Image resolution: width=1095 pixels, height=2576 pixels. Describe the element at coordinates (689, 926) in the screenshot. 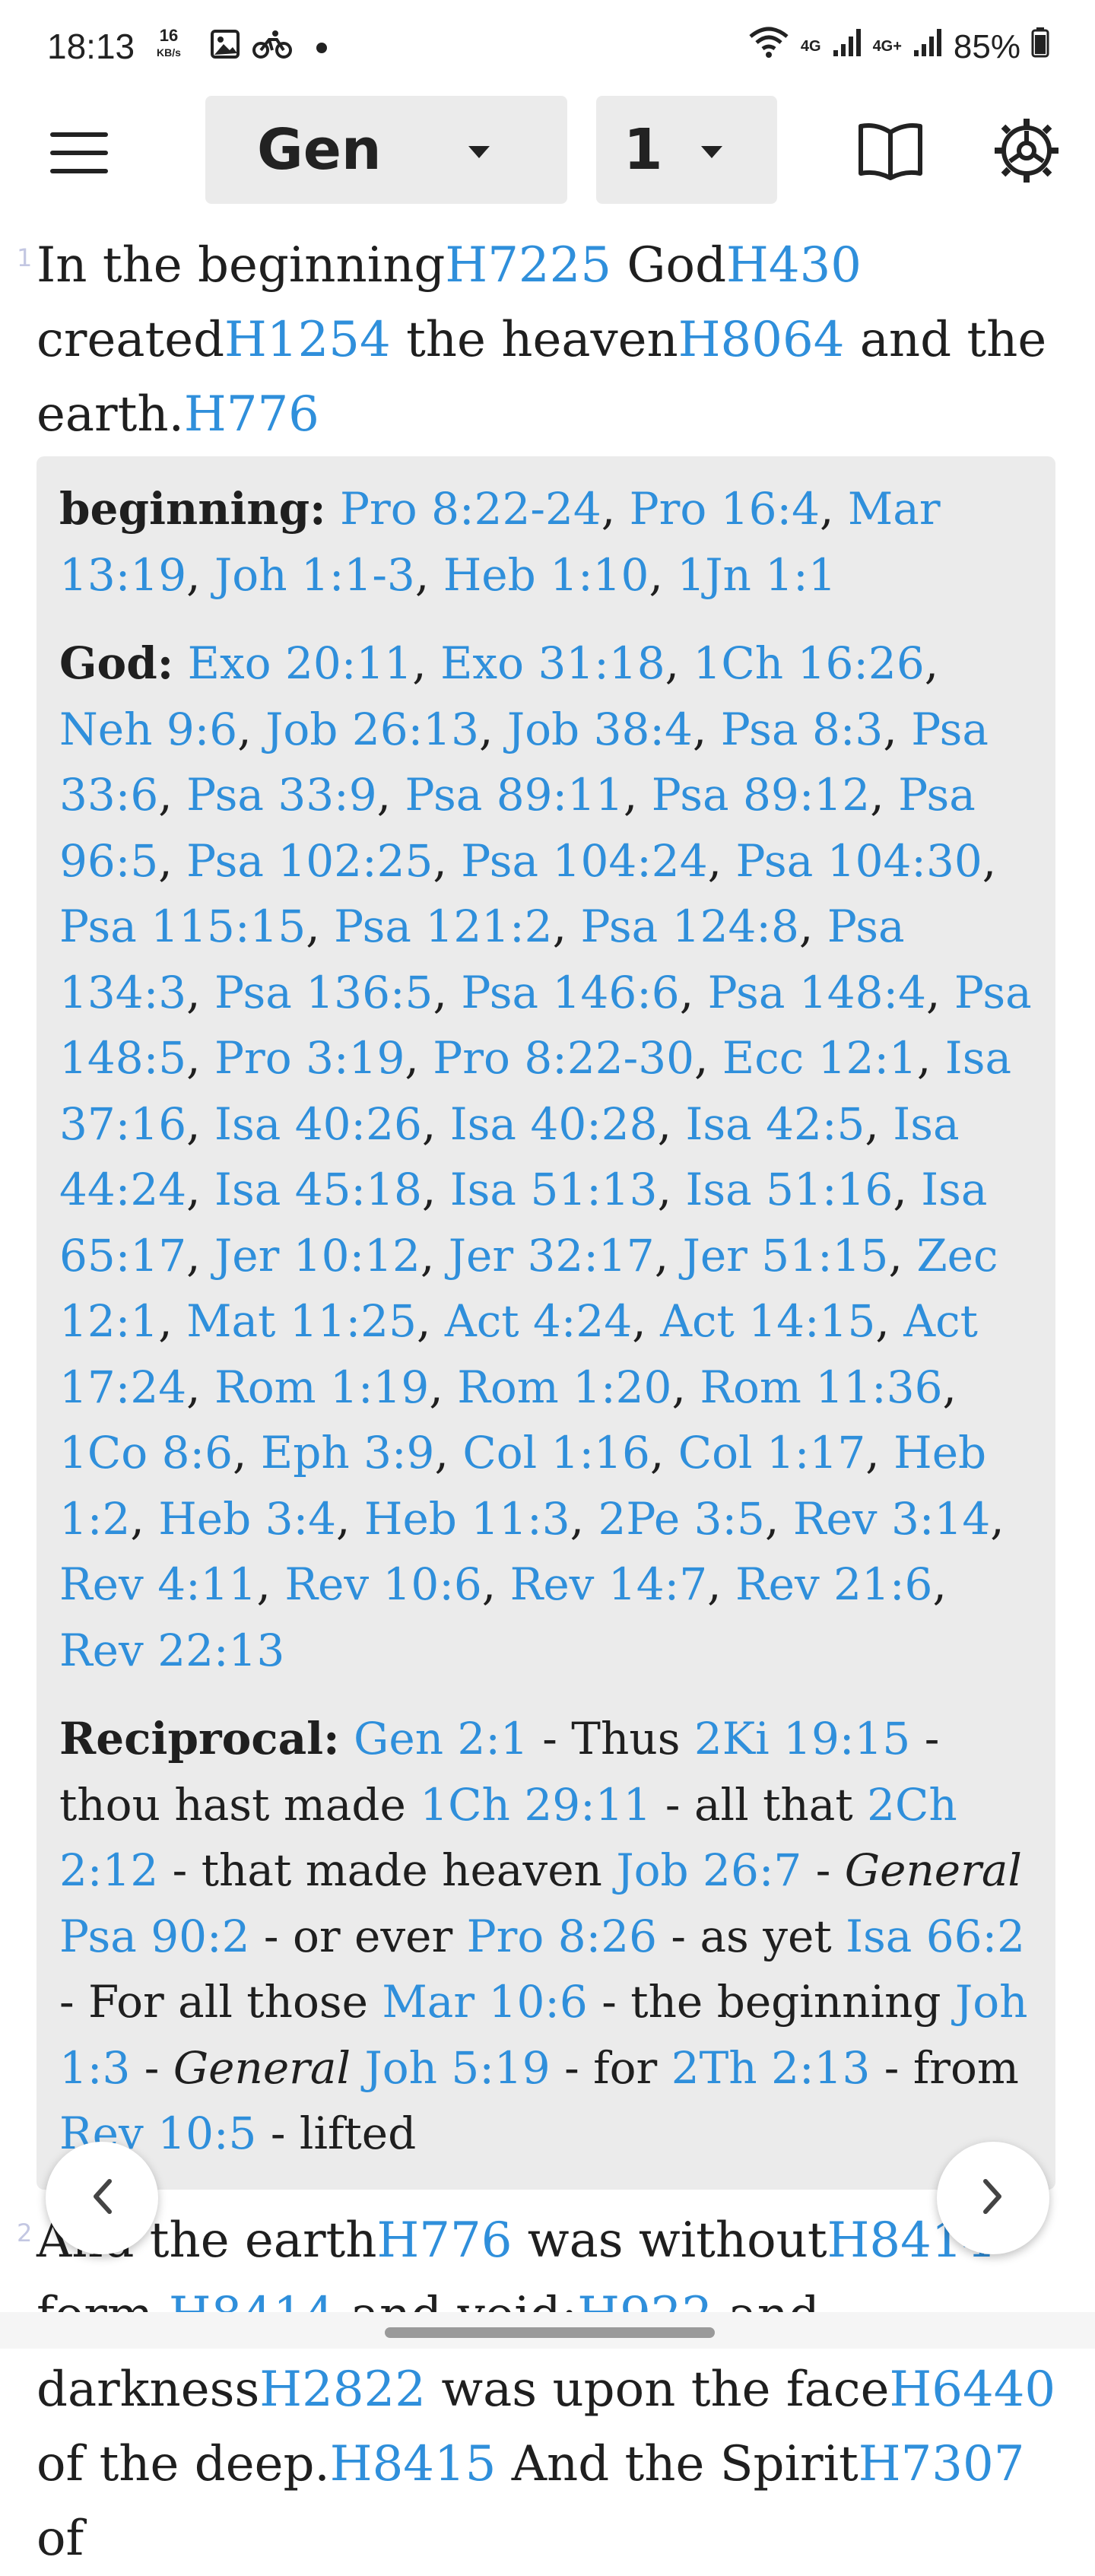

I see `xref-link: Psa 124:8` at that location.